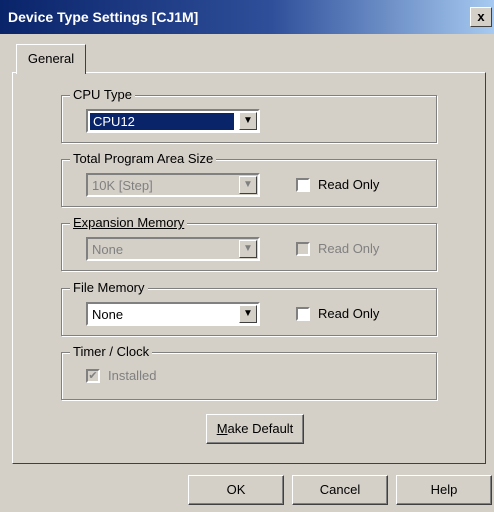  I want to click on expansion-memory-read-only-checkbox: Read Only, so click(337, 248).